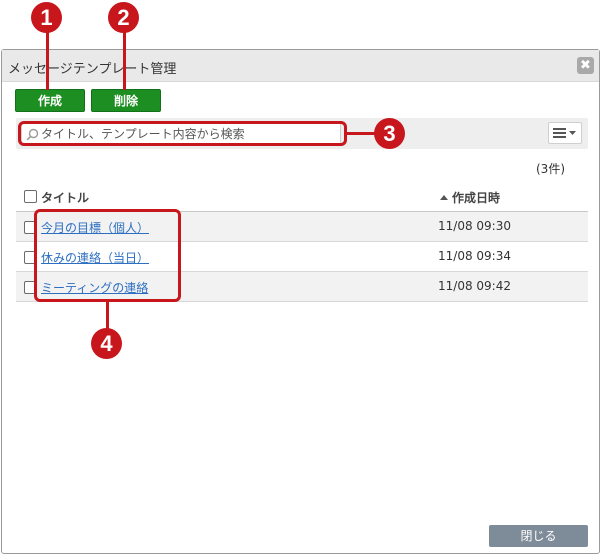 This screenshot has height=556, width=602. I want to click on view-menu-button, so click(565, 133).